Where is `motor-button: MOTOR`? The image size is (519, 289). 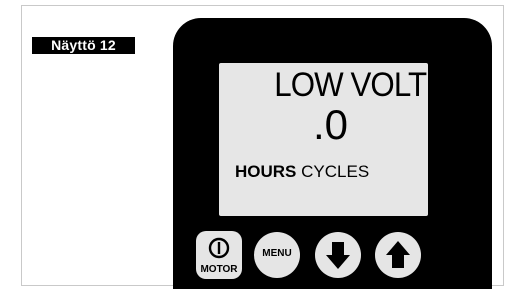 motor-button: MOTOR is located at coordinates (219, 255).